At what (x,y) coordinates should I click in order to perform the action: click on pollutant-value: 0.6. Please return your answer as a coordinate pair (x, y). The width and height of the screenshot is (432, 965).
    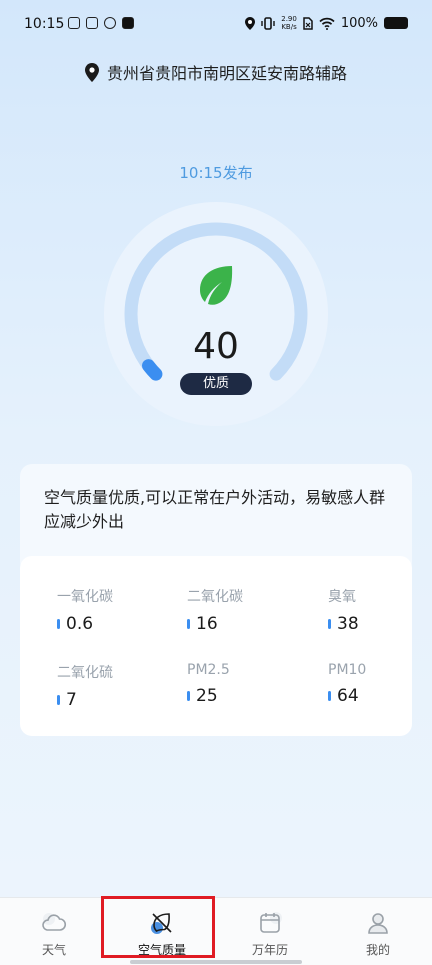
    Looking at the image, I should click on (80, 624).